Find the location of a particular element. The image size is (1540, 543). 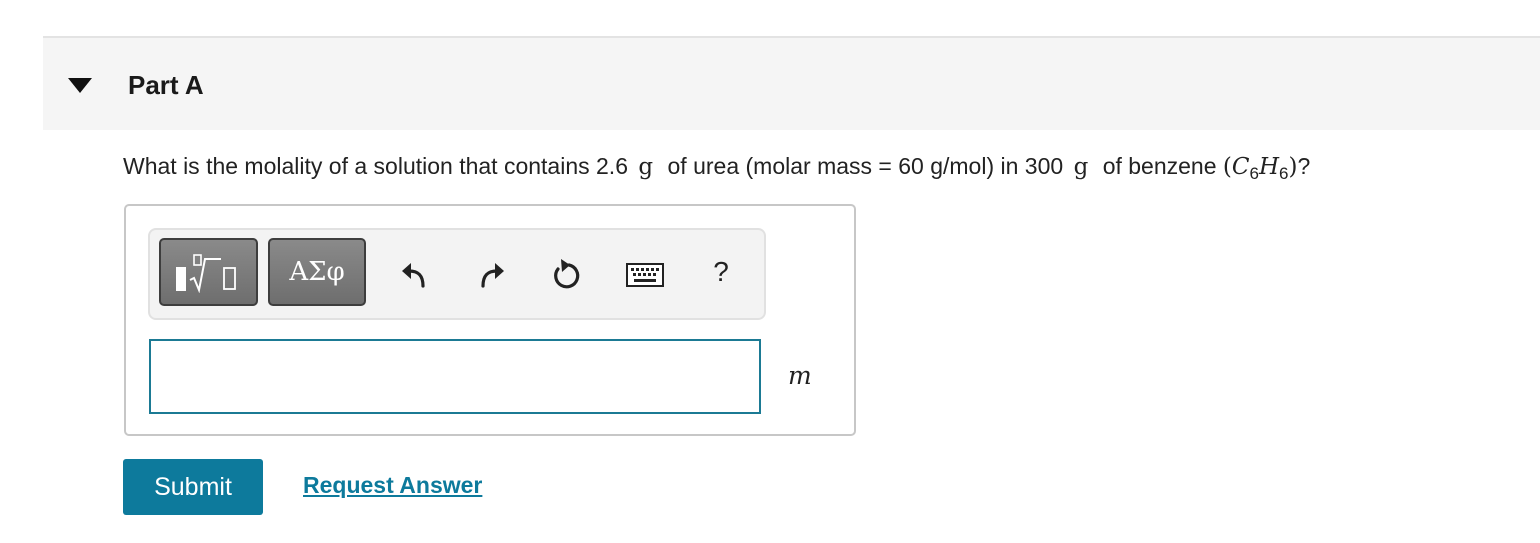

undo-icon is located at coordinates (414, 274).